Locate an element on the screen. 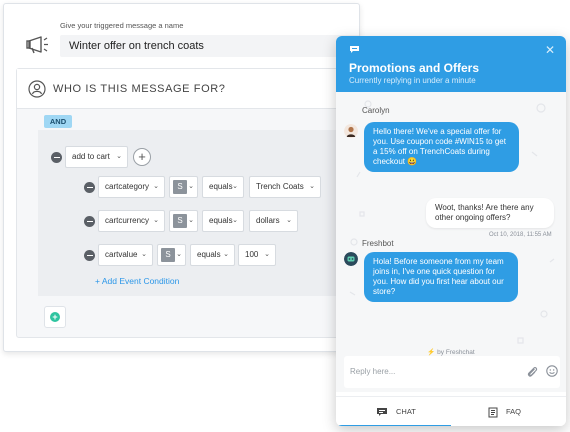  condition-value-select: Trench Coats ⌄ is located at coordinates (285, 187).